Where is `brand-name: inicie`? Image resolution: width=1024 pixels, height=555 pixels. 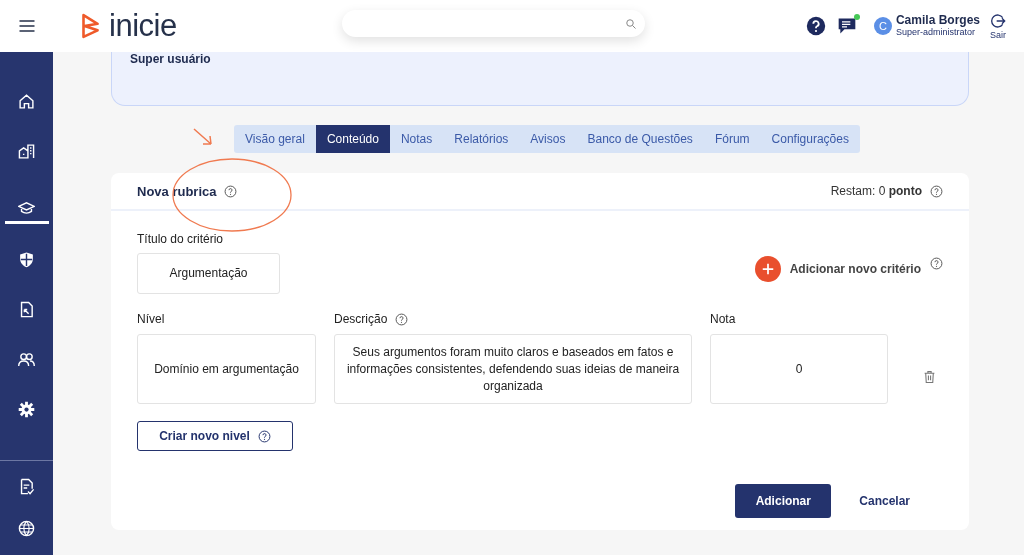
brand-name: inicie is located at coordinates (143, 26).